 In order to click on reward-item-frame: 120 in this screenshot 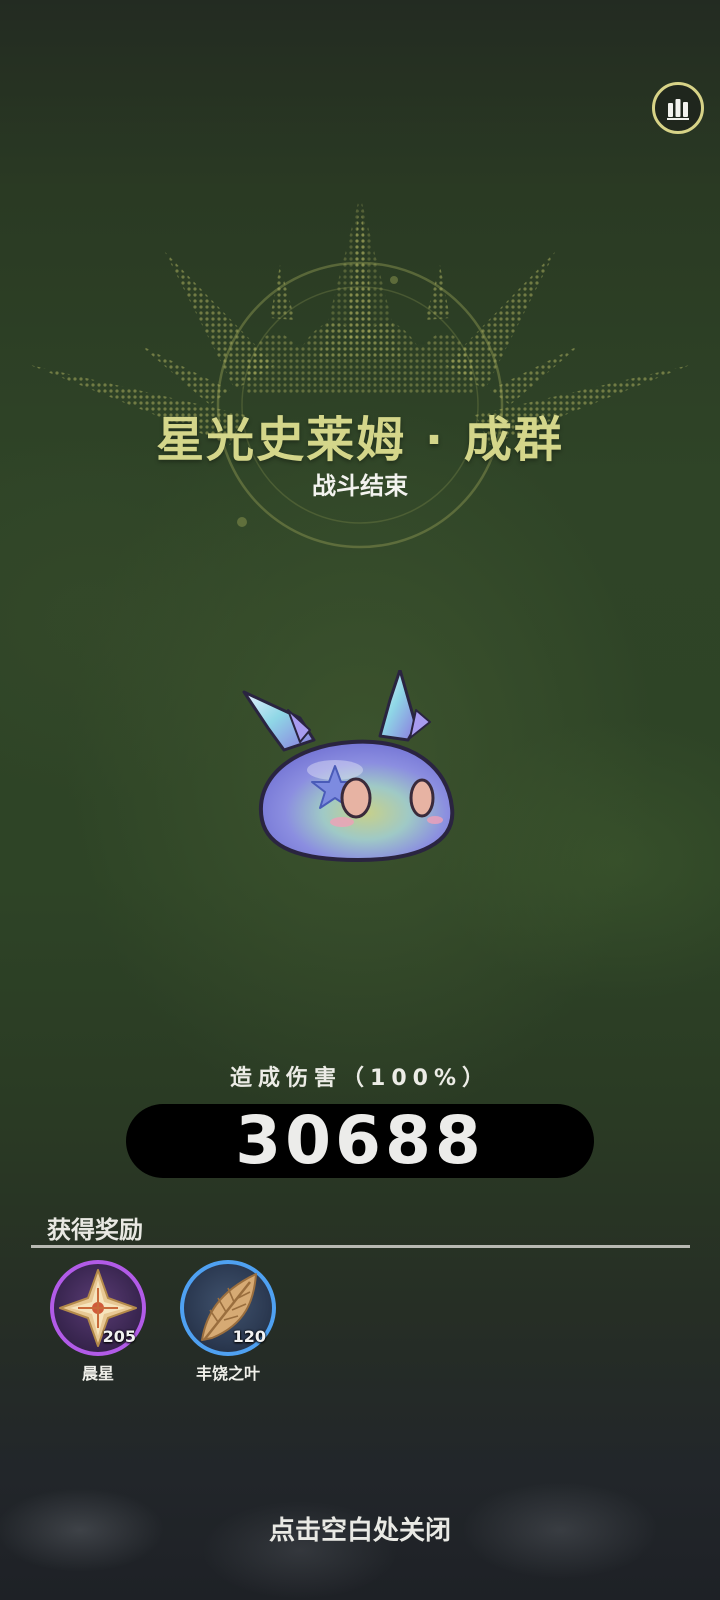, I will do `click(228, 1308)`.